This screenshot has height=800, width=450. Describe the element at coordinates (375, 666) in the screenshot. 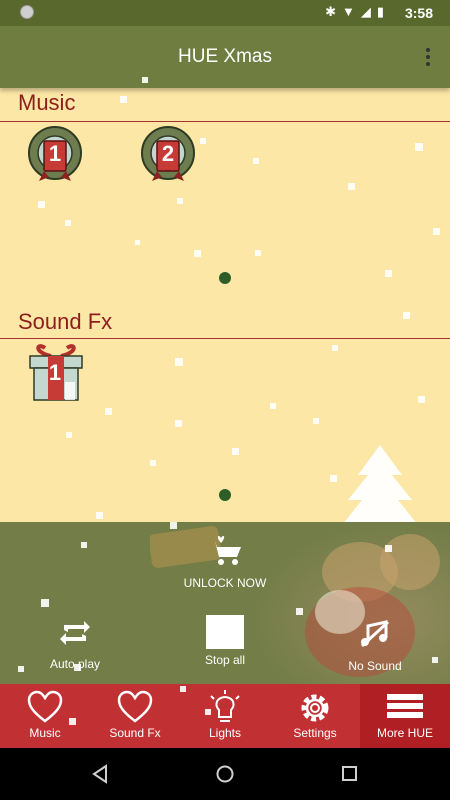

I see `no-sound-label: No Sound` at that location.